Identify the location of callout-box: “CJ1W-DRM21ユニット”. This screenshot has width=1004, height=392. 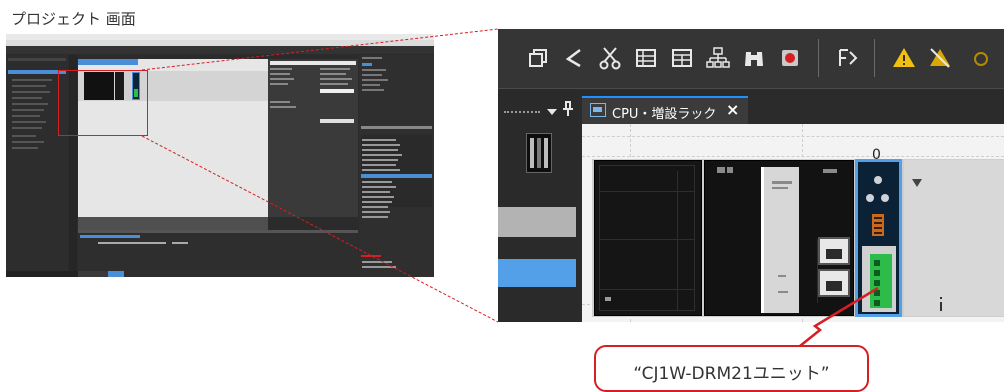
(731, 368).